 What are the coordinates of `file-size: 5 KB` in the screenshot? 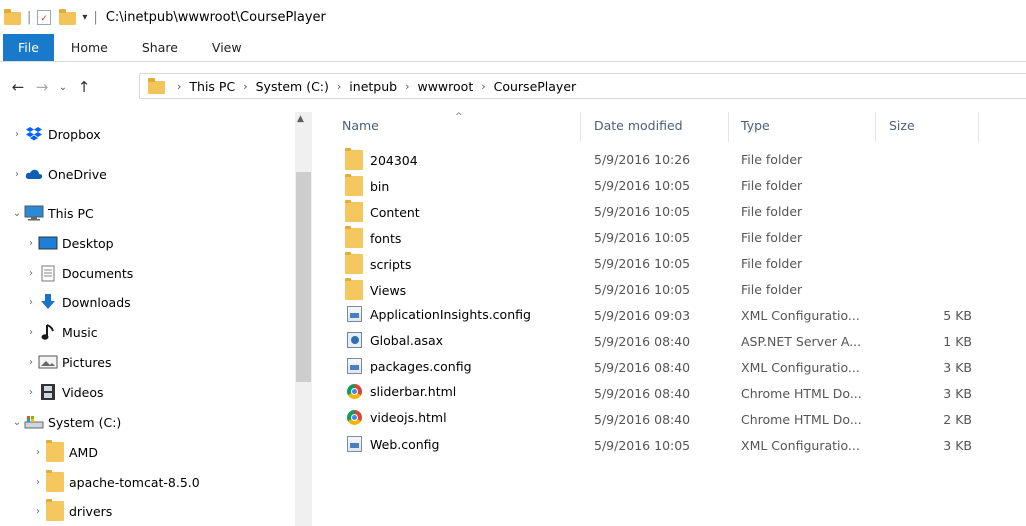 It's located at (957, 315).